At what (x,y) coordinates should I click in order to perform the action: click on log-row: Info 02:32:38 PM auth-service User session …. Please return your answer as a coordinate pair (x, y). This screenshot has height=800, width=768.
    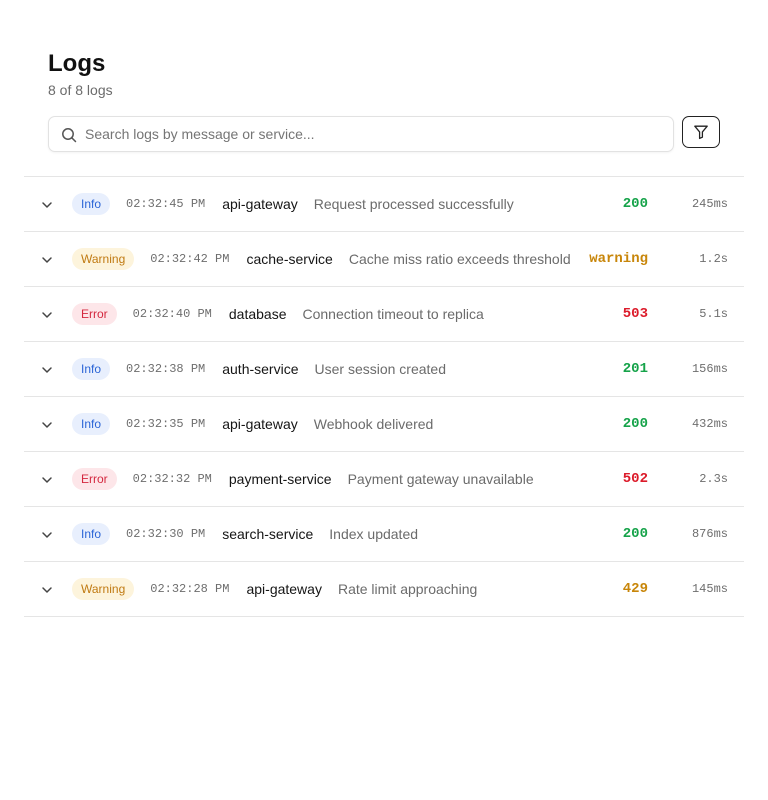
    Looking at the image, I should click on (384, 369).